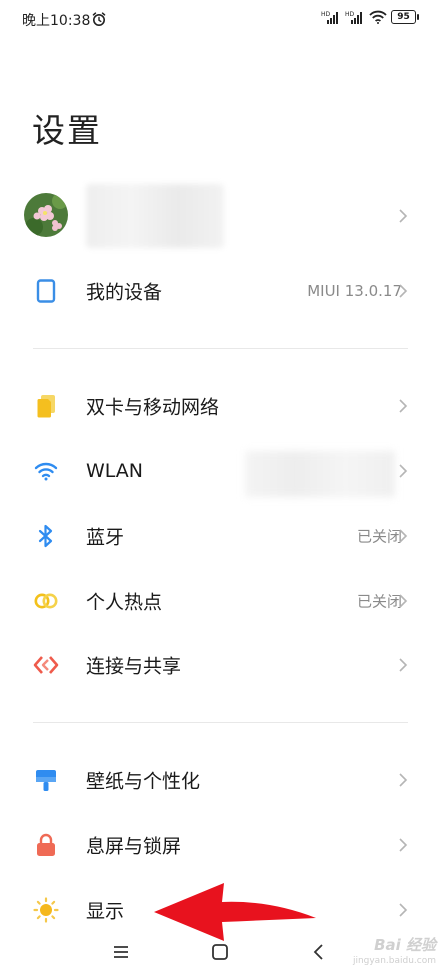  What do you see at coordinates (105, 537) in the screenshot?
I see `bluetooth-label: 蓝牙` at bounding box center [105, 537].